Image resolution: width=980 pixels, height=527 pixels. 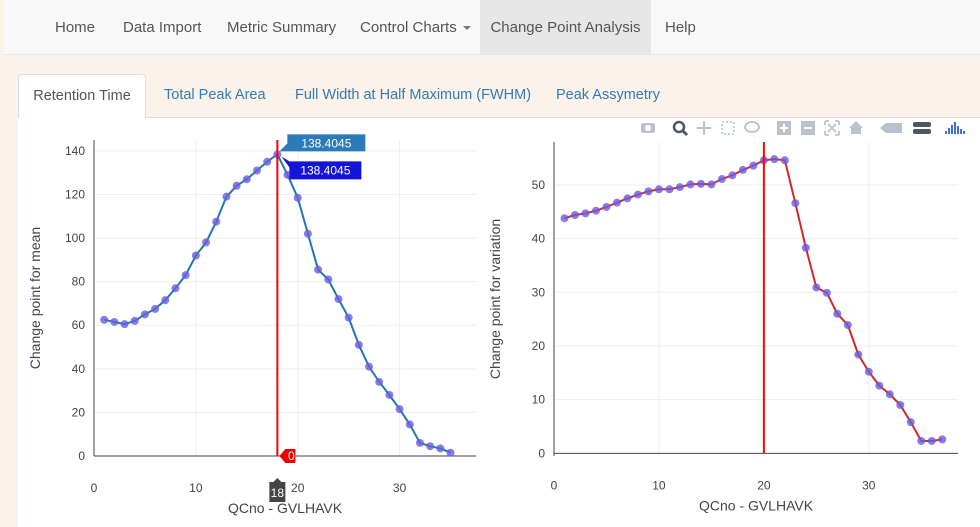 I want to click on box-outline, so click(x=728, y=128).